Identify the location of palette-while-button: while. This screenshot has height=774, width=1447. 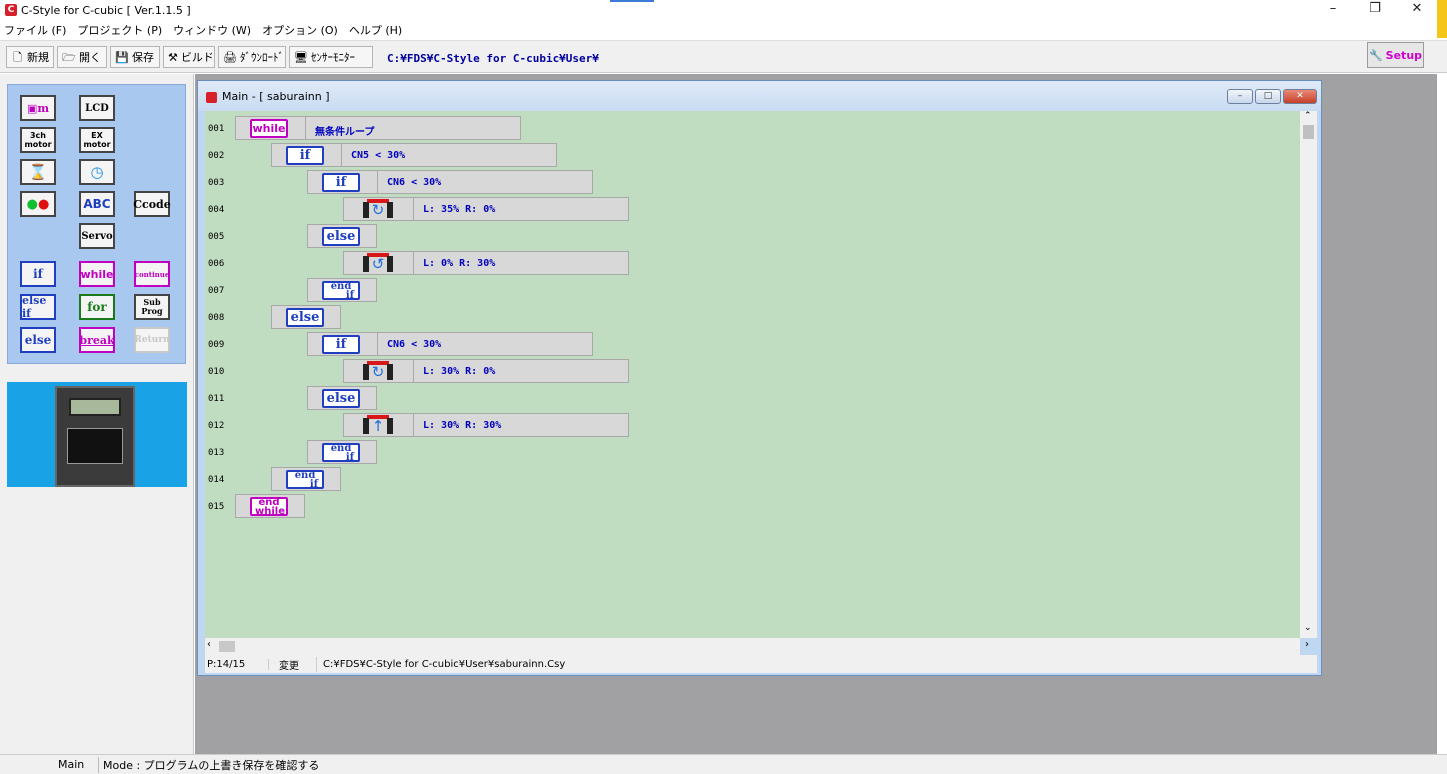
(97, 274).